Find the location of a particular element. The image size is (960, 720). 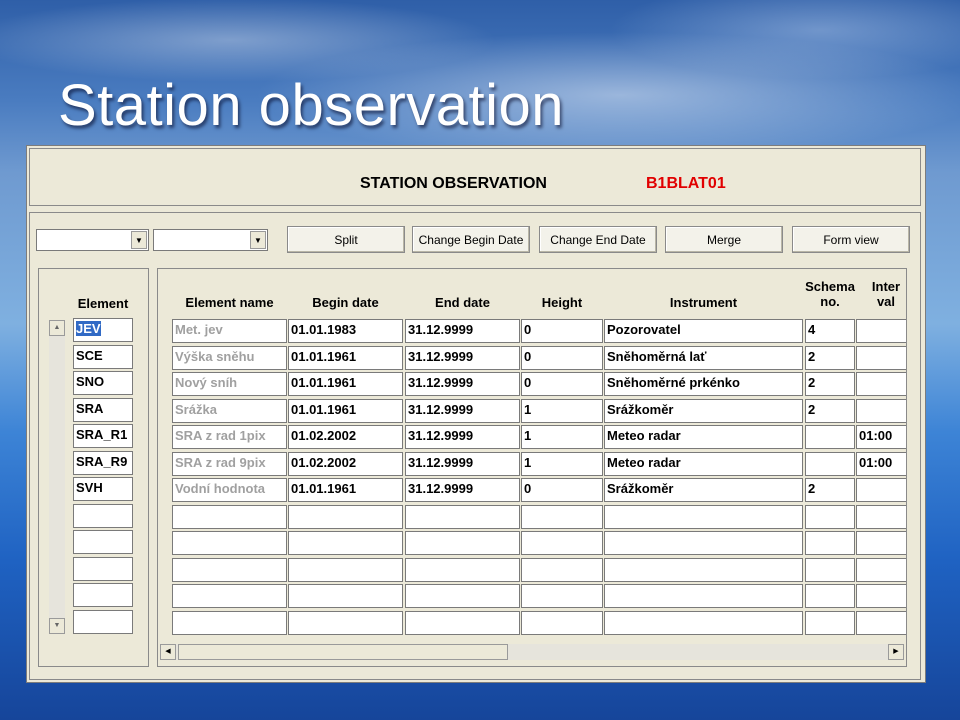

form-view-button: Form view is located at coordinates (851, 239).